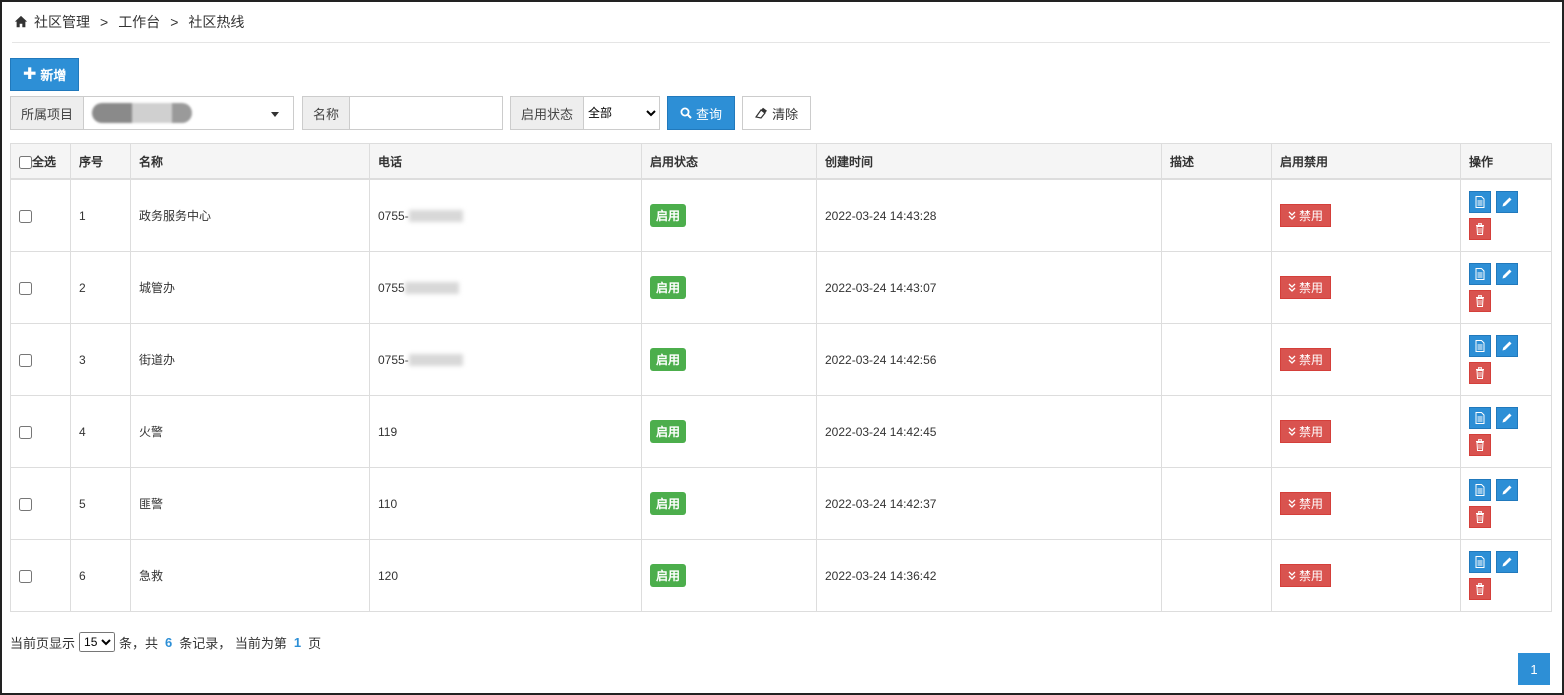 This screenshot has height=695, width=1564. I want to click on clear-button: 清除, so click(777, 113).